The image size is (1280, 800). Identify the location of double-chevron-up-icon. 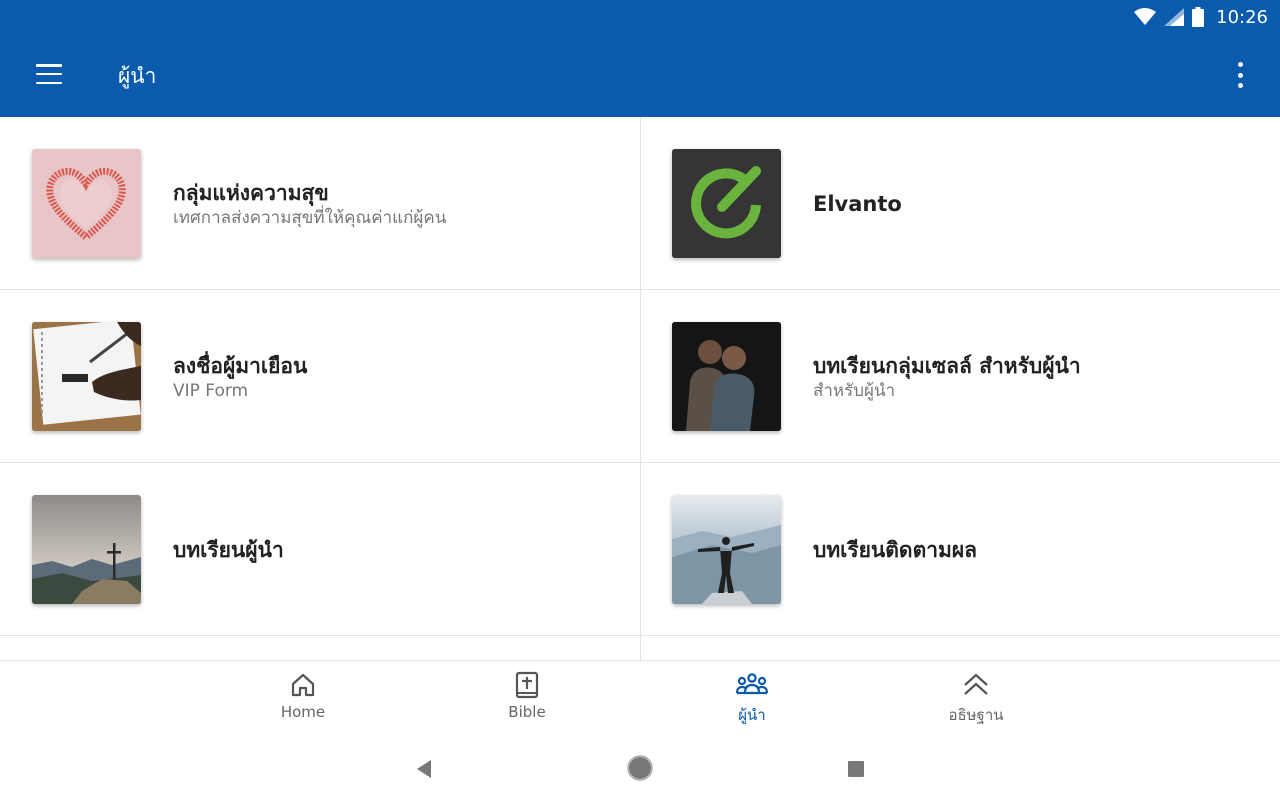
(976, 684).